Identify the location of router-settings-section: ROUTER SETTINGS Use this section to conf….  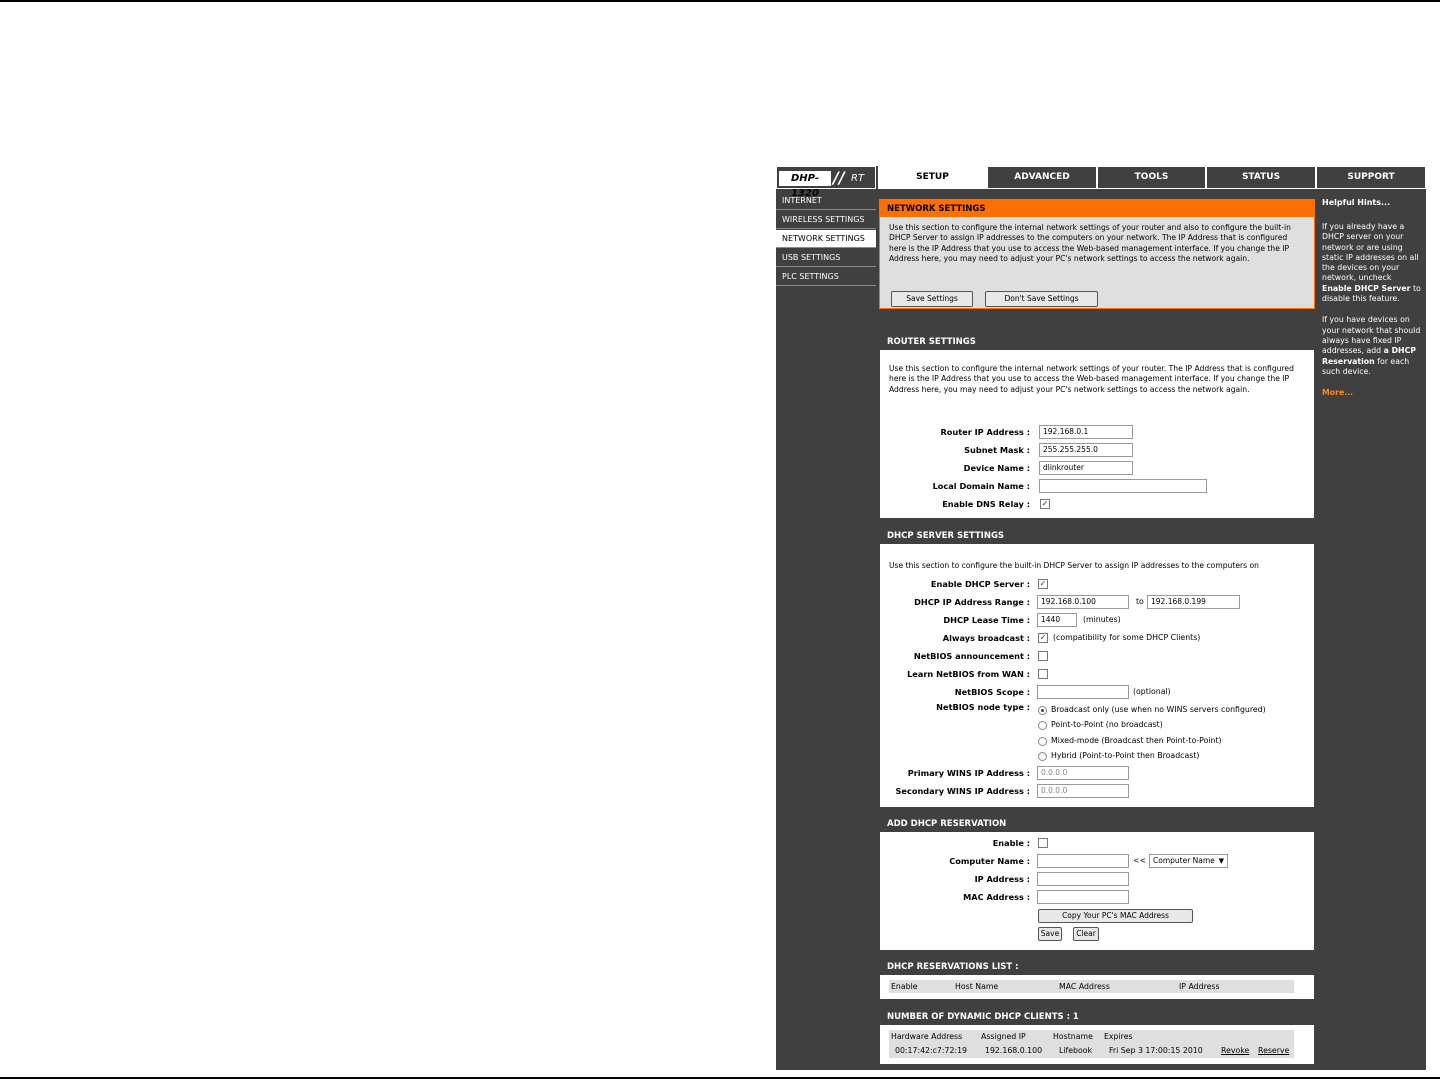
(1097, 425).